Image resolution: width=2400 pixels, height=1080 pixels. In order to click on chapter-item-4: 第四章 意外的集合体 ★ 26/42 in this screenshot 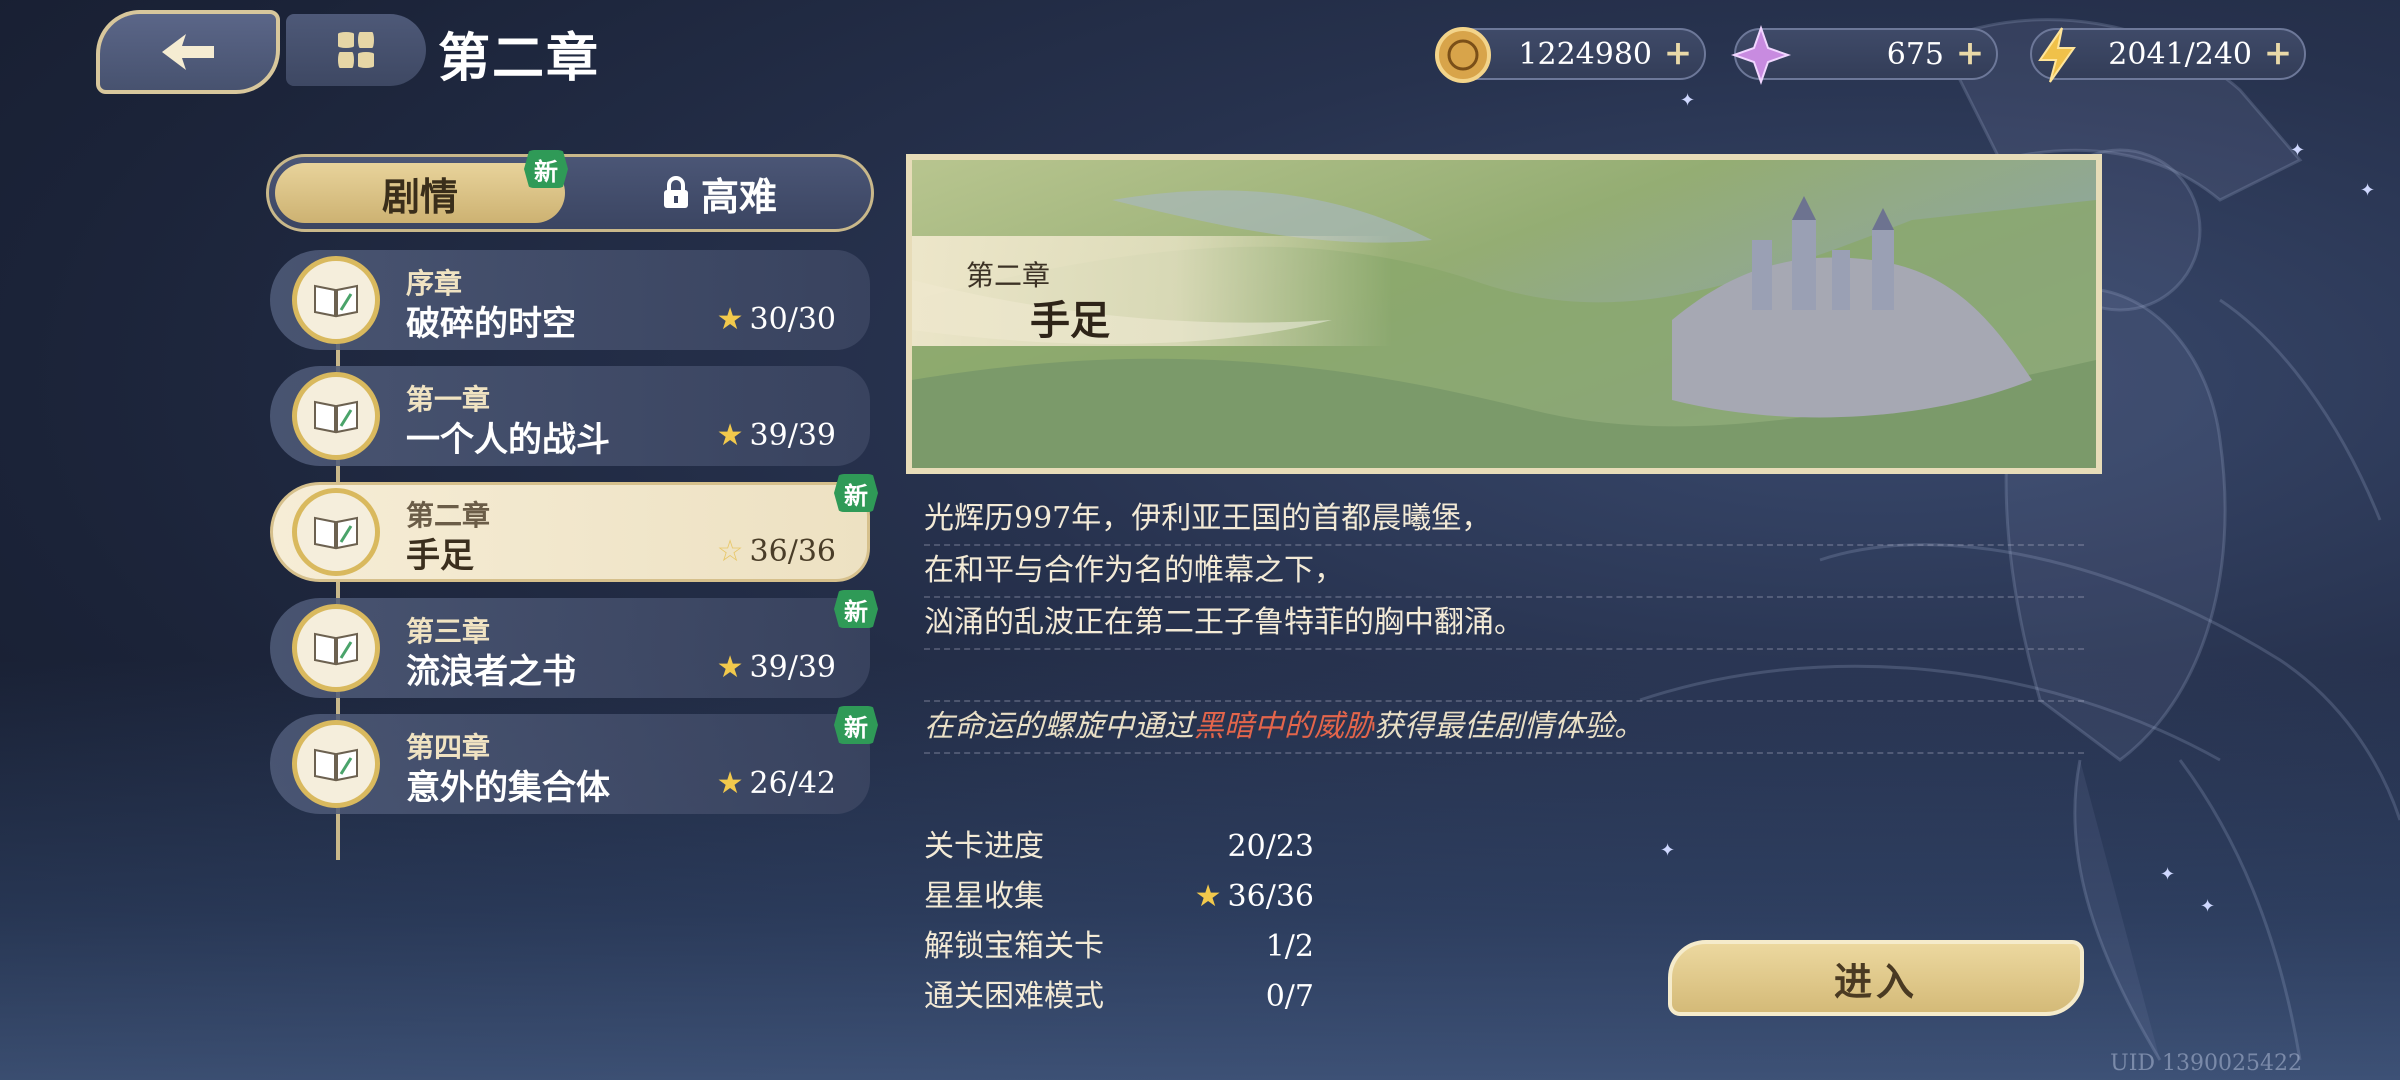, I will do `click(570, 764)`.